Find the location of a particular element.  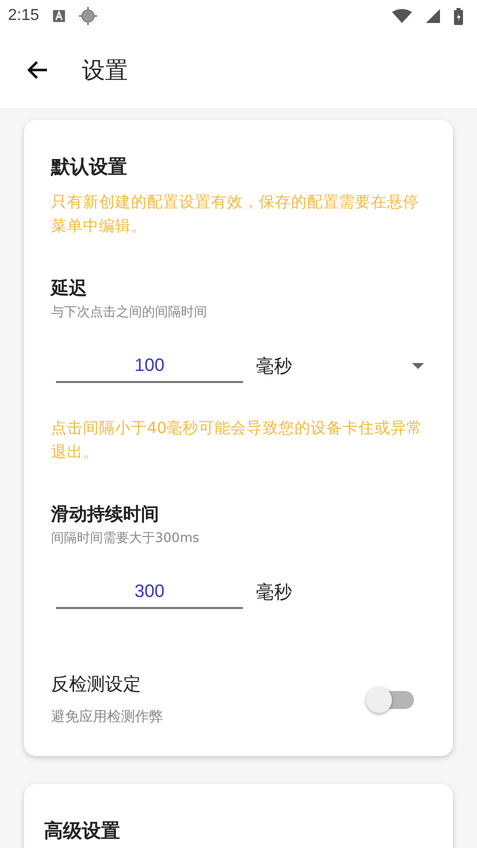

warning-text: 点击间隔小于40毫秒可能会导致您的设备卡住或异常退出。 is located at coordinates (237, 440).